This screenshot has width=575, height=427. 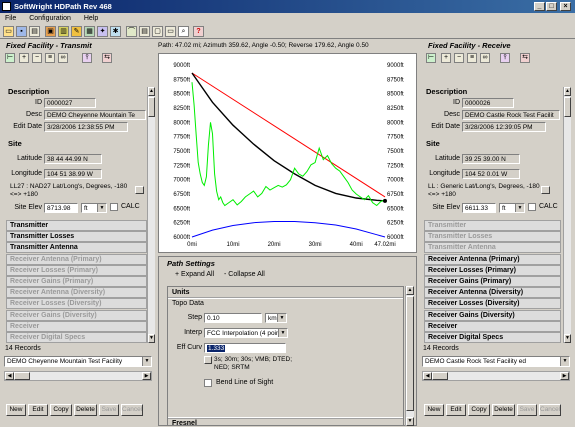 What do you see at coordinates (63, 31) in the screenshot?
I see `edit-icon: ▥` at bounding box center [63, 31].